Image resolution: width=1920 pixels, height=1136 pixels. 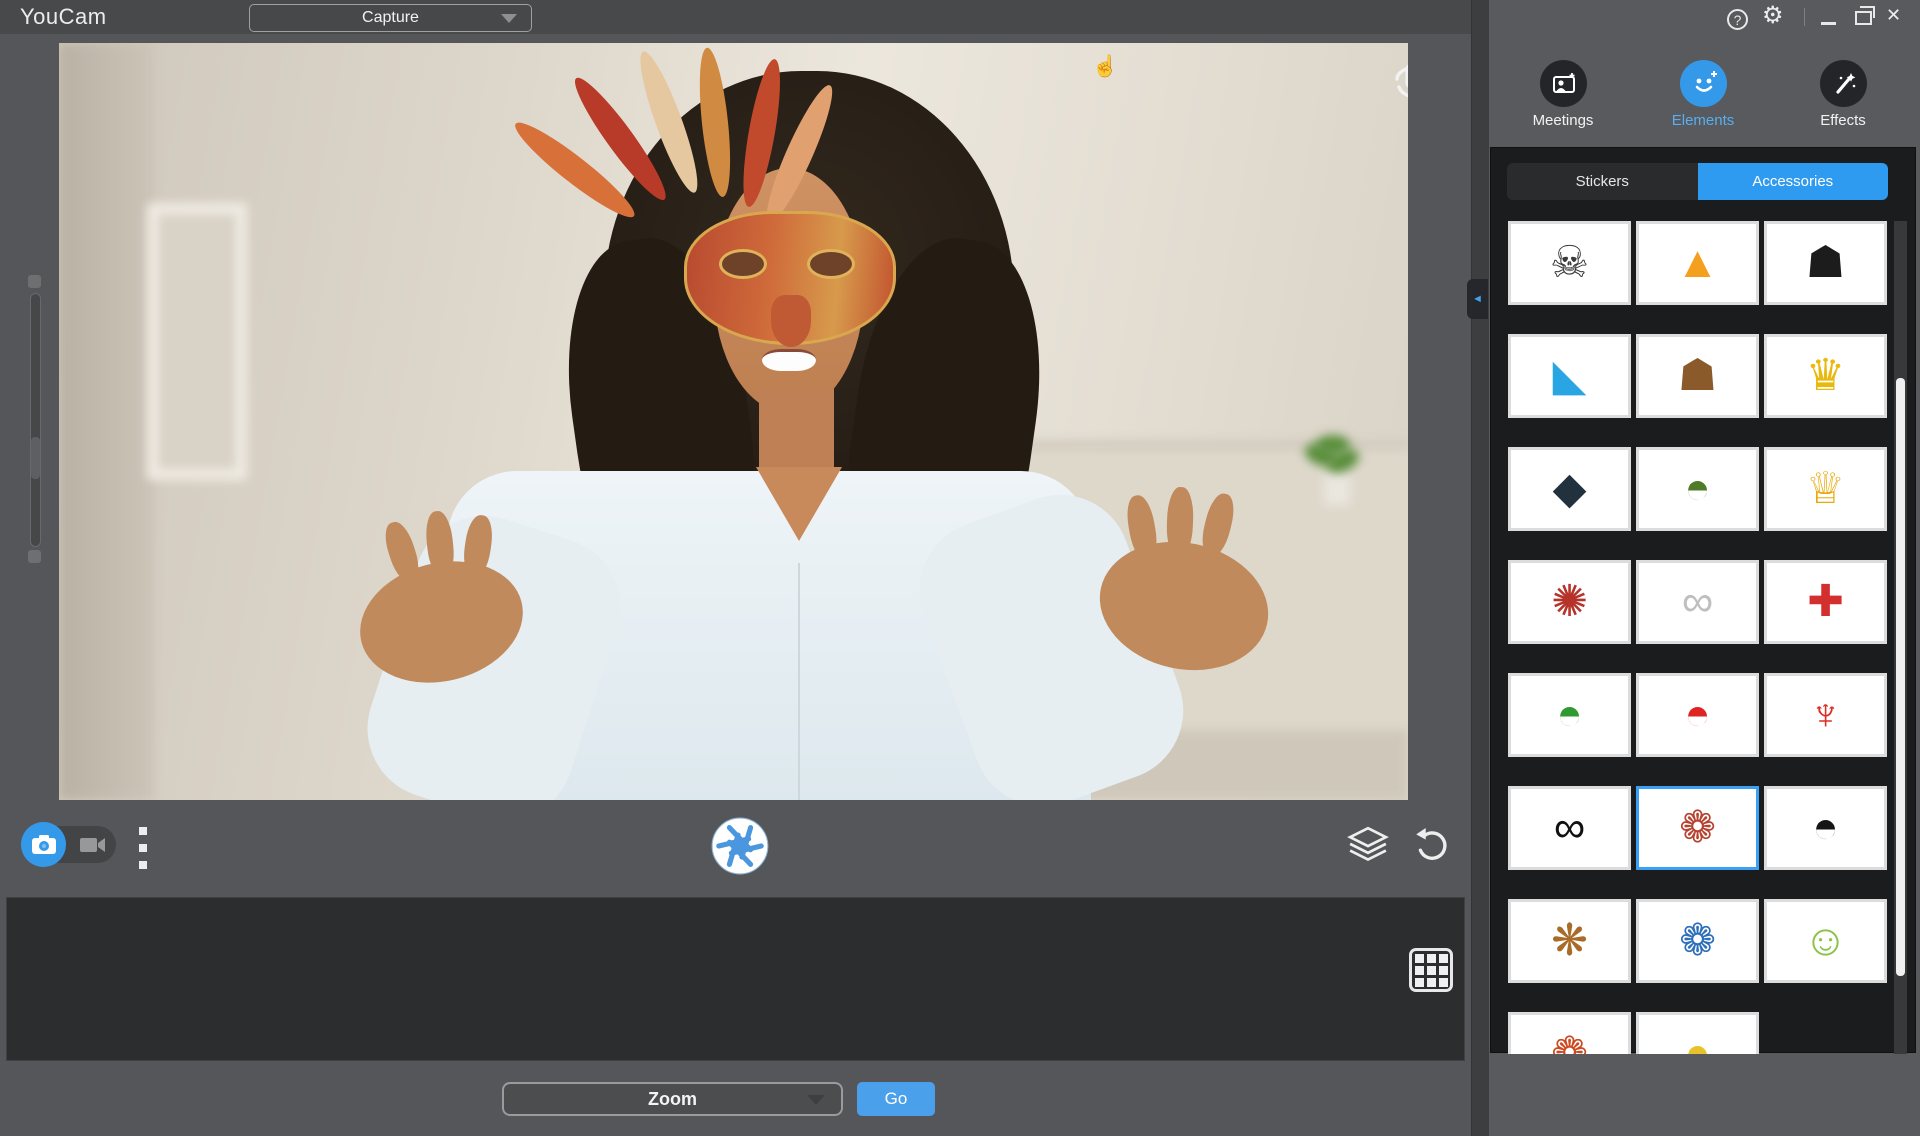 What do you see at coordinates (1396, 82) in the screenshot?
I see `switch-camera-icon` at bounding box center [1396, 82].